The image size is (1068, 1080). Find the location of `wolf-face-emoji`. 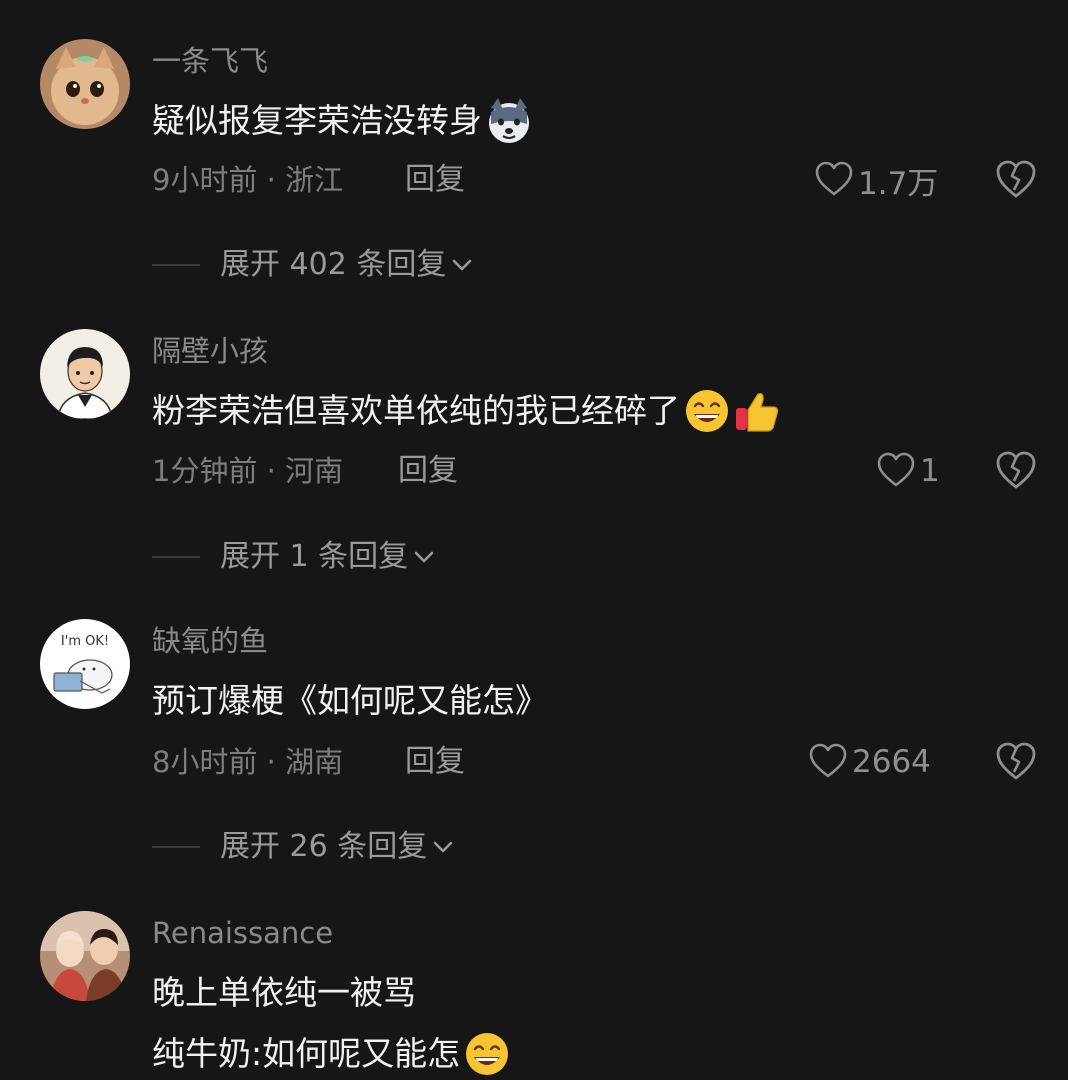

wolf-face-emoji is located at coordinates (509, 121).